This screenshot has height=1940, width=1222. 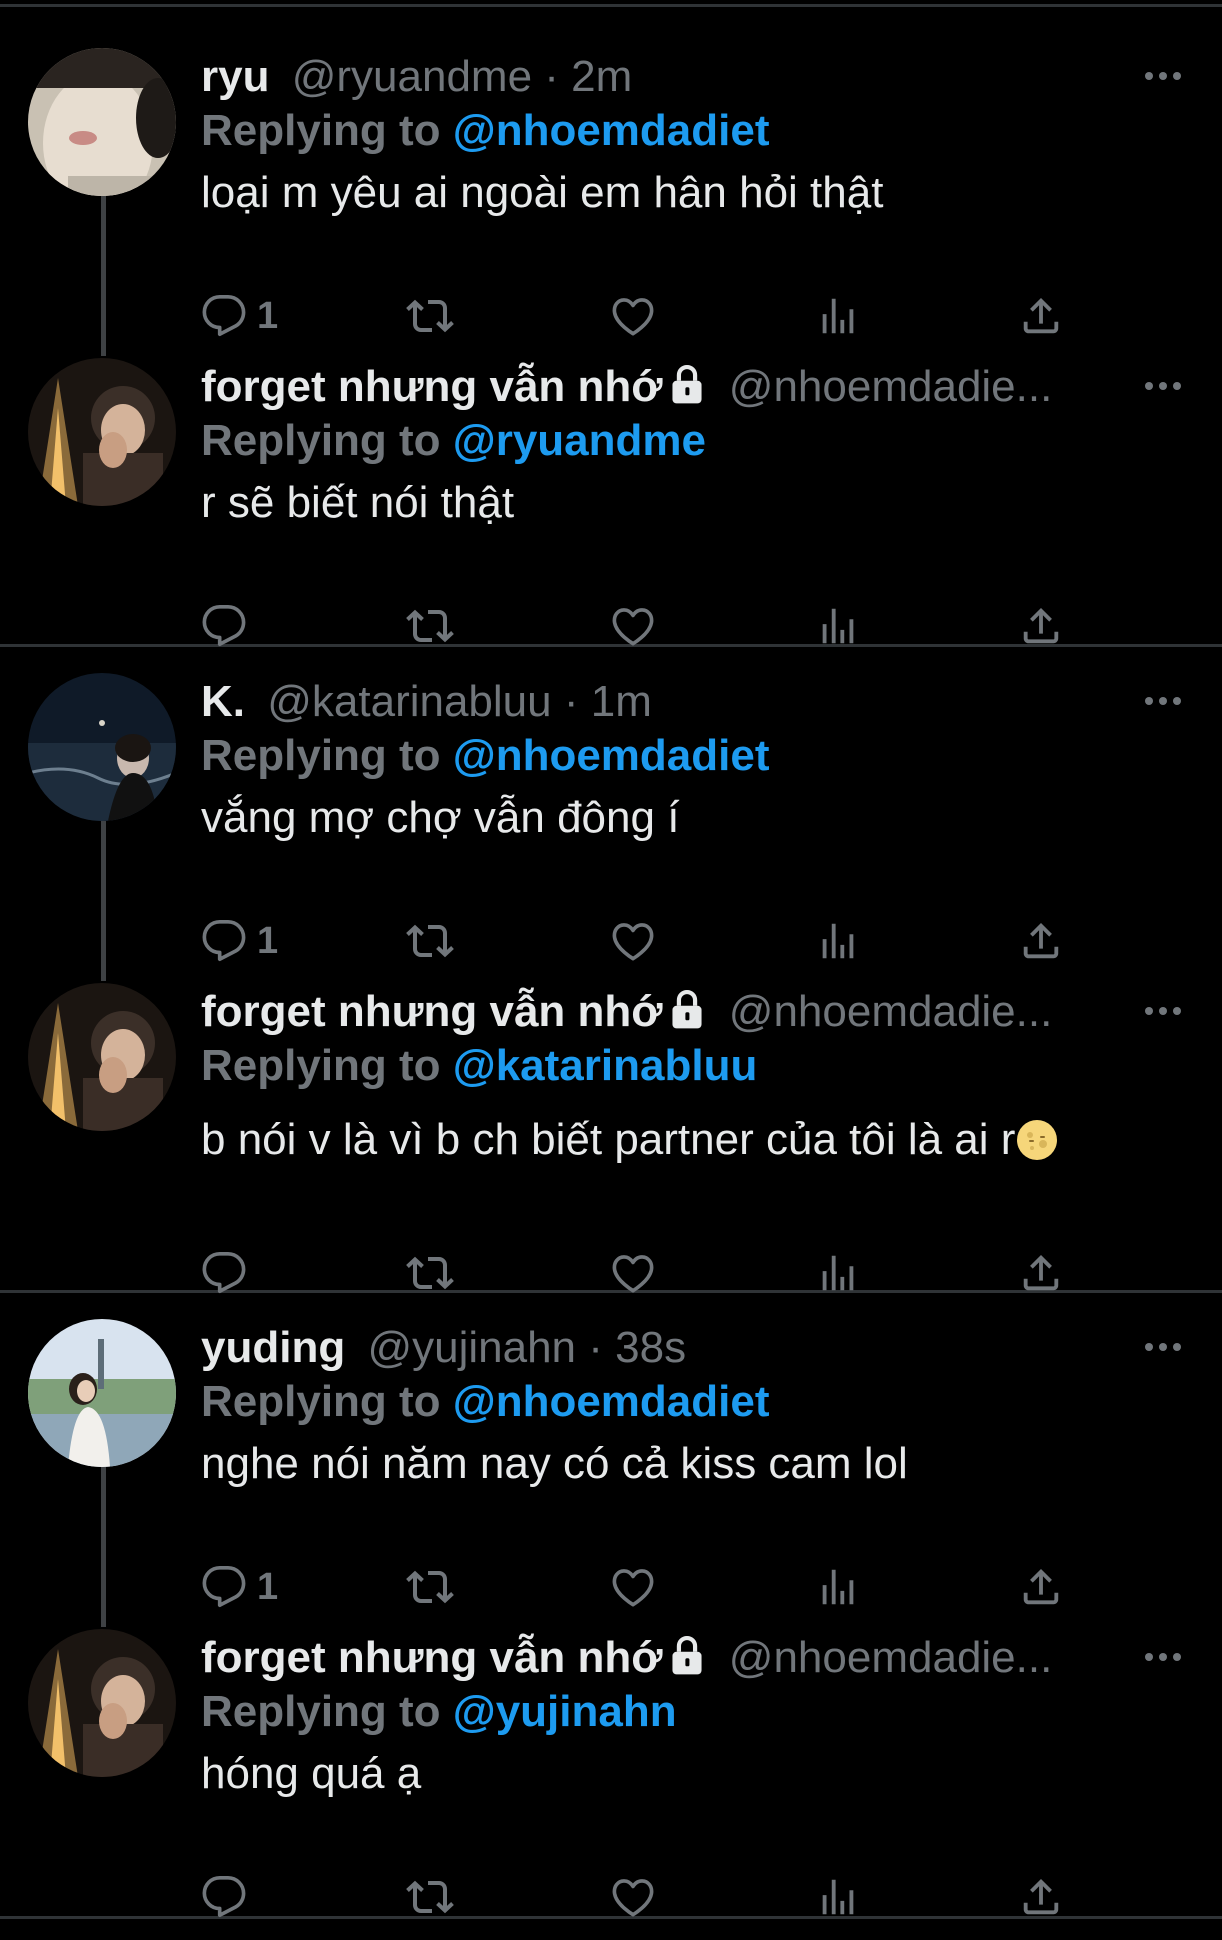 I want to click on timestamp: 1m, so click(x=621, y=701).